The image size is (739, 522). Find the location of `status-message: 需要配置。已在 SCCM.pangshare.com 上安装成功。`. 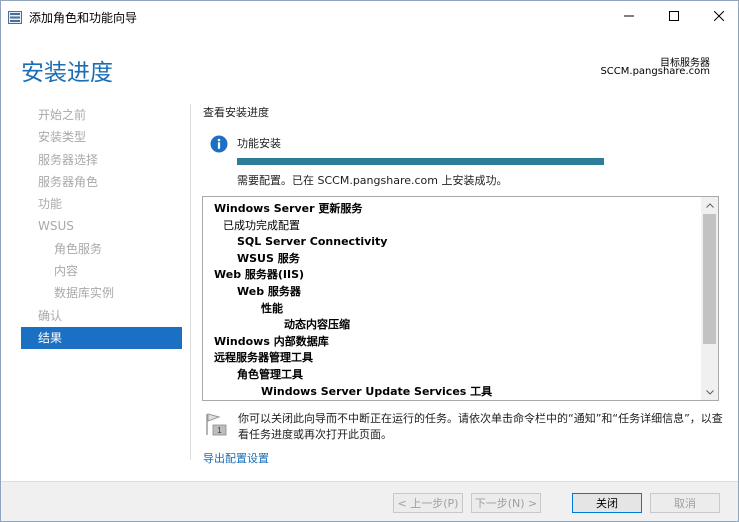

status-message: 需要配置。已在 SCCM.pangshare.com 上安装成功。 is located at coordinates (372, 180).